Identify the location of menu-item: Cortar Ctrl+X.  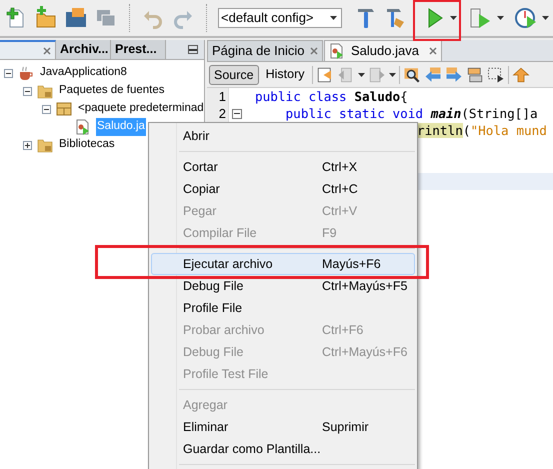
(283, 167).